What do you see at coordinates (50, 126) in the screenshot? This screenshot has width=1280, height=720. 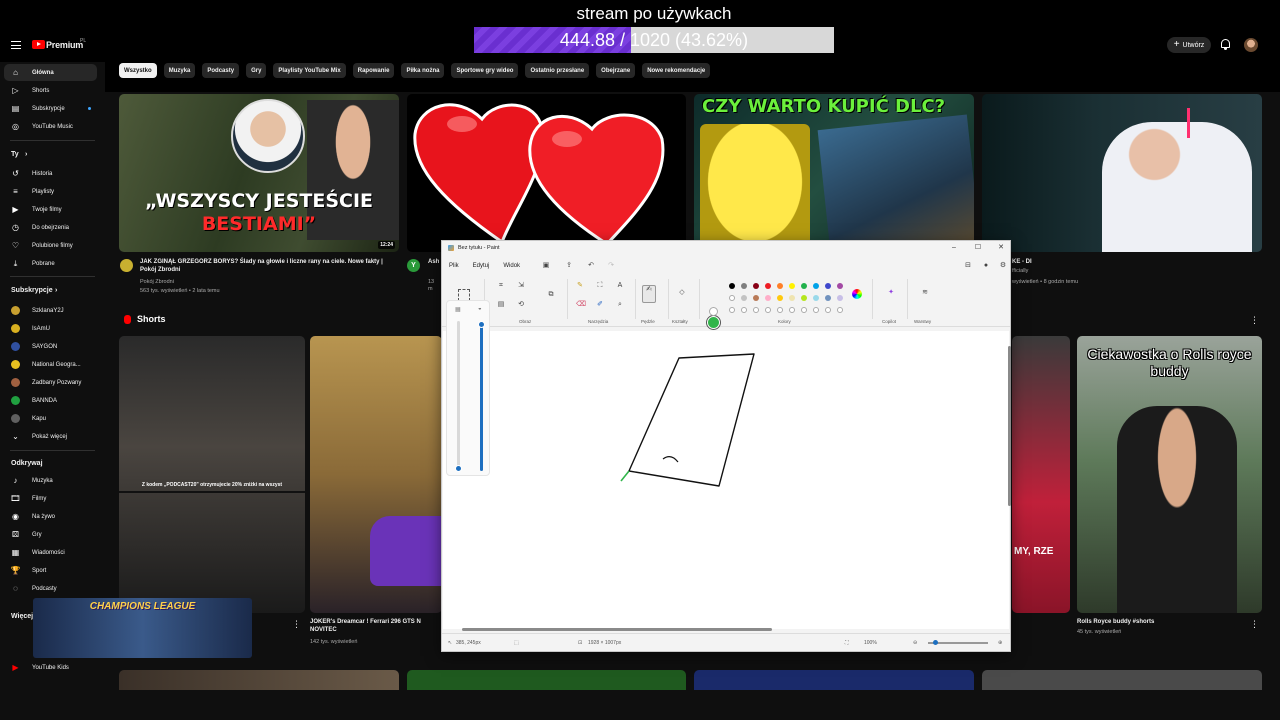 I see `sidebar-item: ◎ YouTube Music` at bounding box center [50, 126].